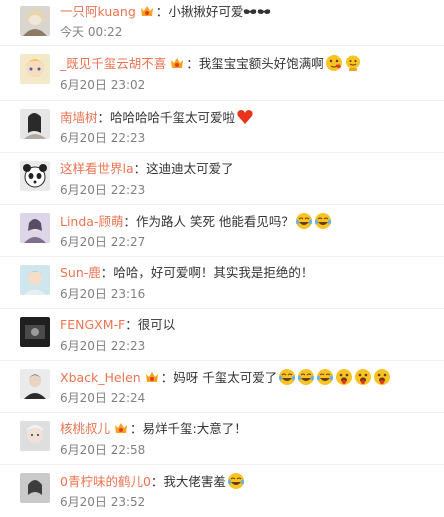 This screenshot has width=444, height=517. What do you see at coordinates (85, 428) in the screenshot?
I see `username-link: 核桃叔儿` at bounding box center [85, 428].